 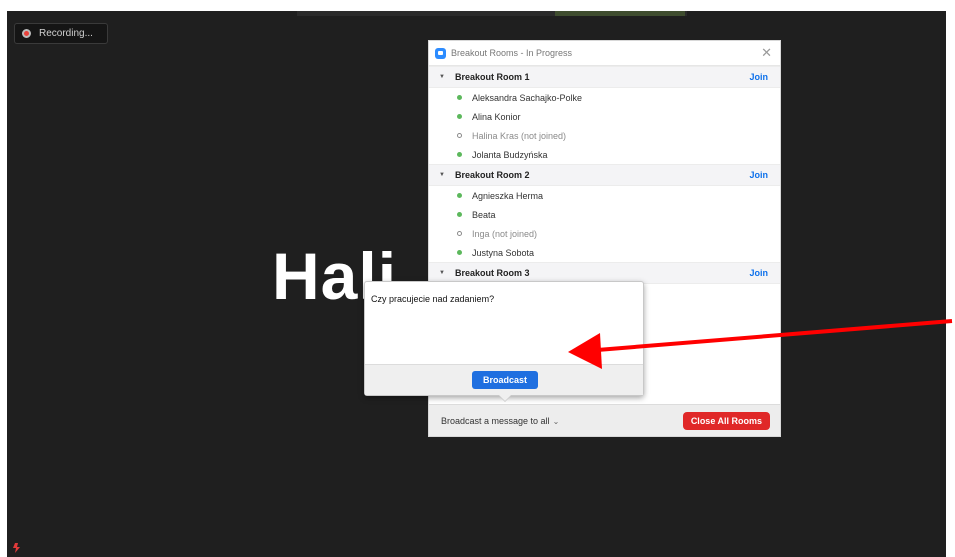 I want to click on popup-action-bar: Broadcast, so click(x=504, y=379).